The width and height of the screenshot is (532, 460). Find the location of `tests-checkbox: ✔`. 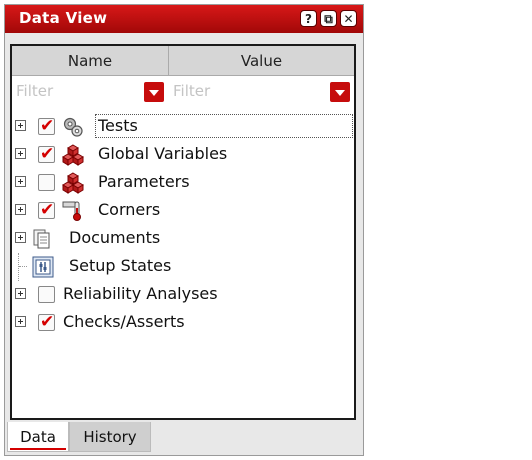

tests-checkbox: ✔ is located at coordinates (46, 126).